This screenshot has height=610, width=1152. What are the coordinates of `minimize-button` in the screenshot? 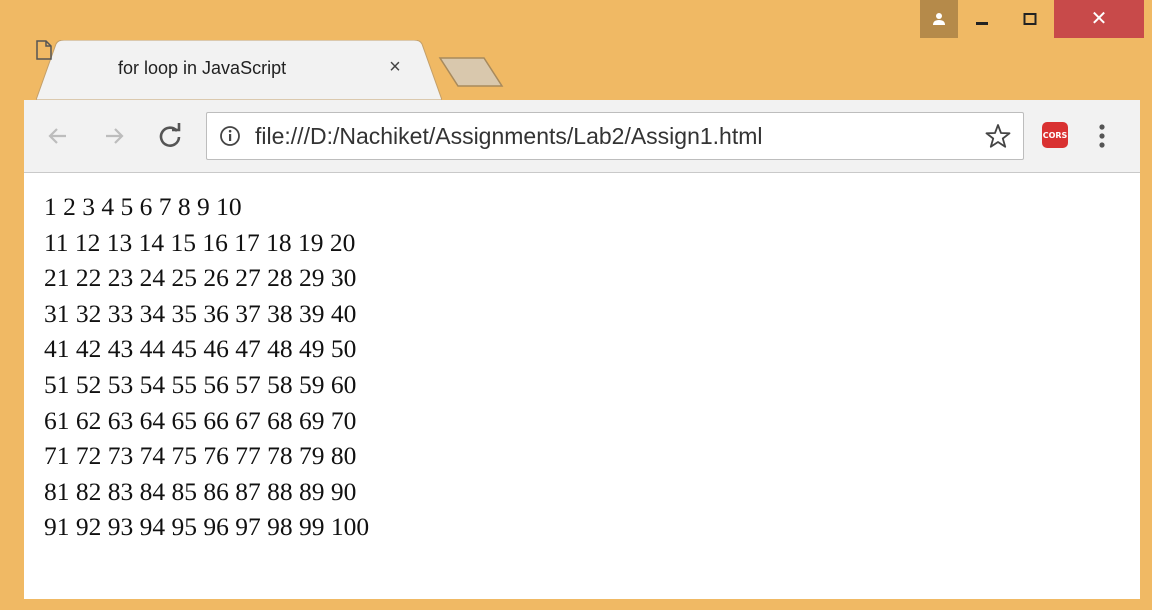 It's located at (982, 19).